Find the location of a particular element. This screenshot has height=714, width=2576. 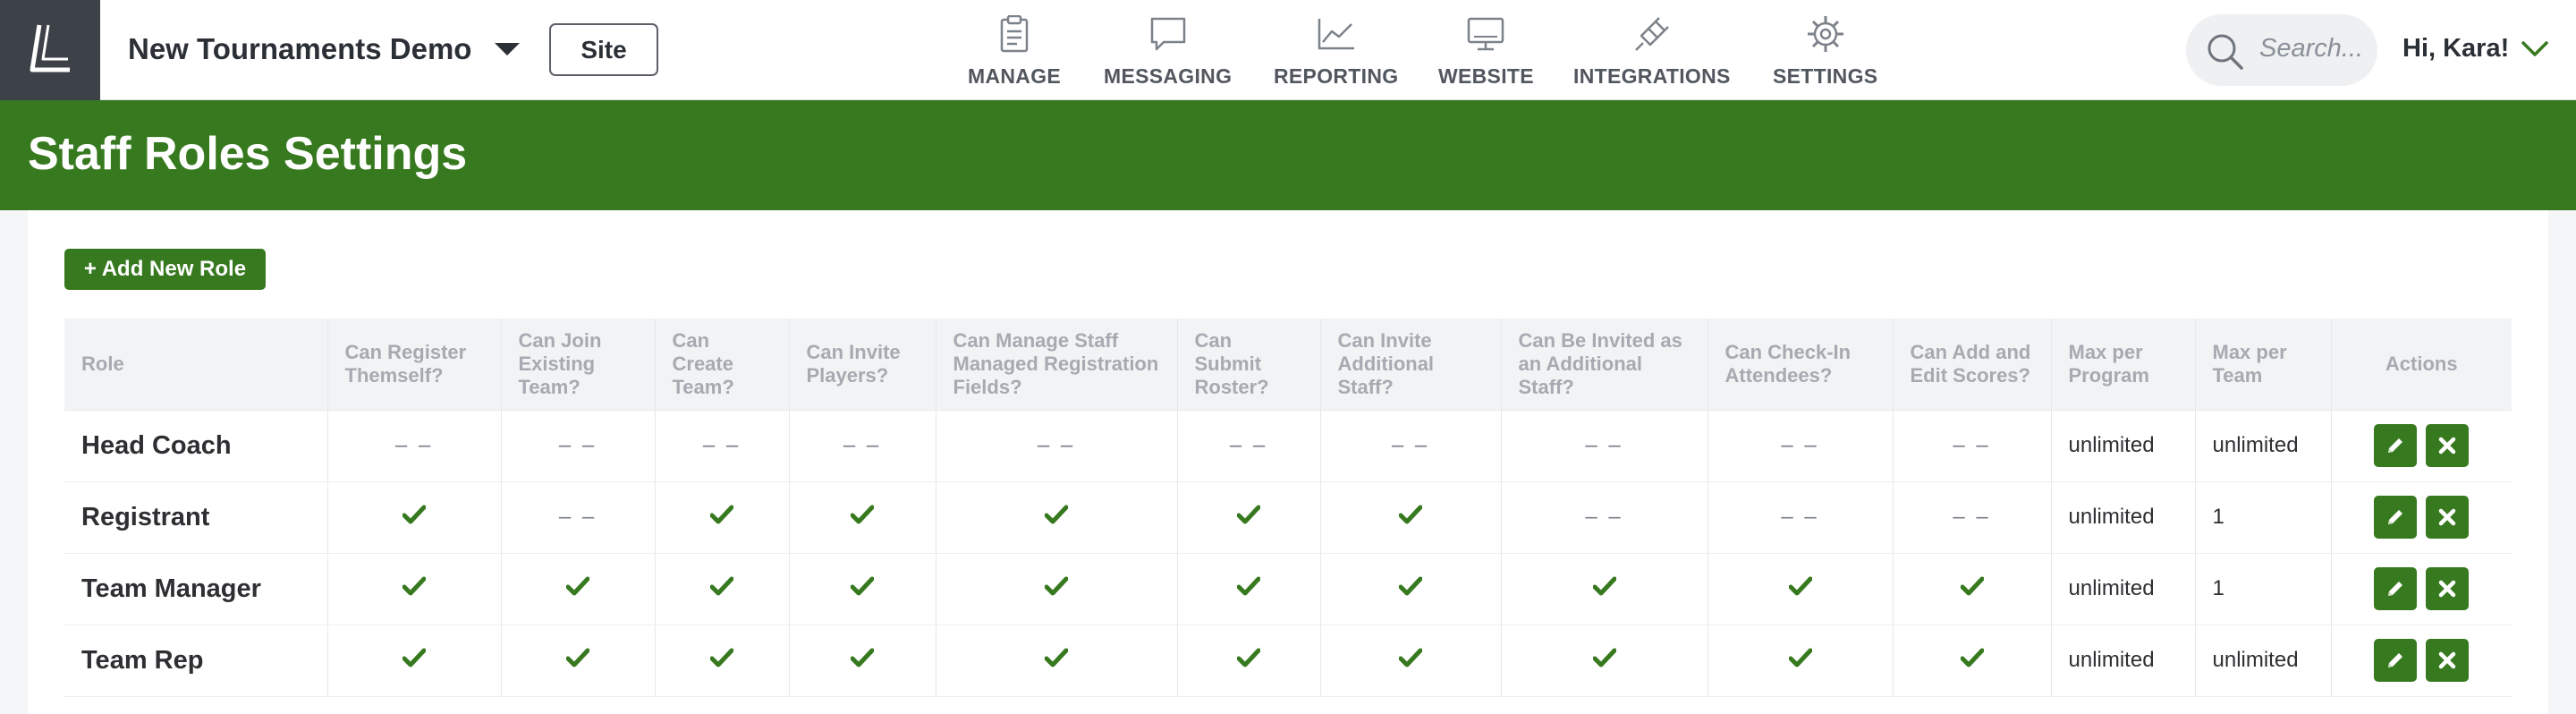

nav-website: WEBSITE is located at coordinates (1486, 53).